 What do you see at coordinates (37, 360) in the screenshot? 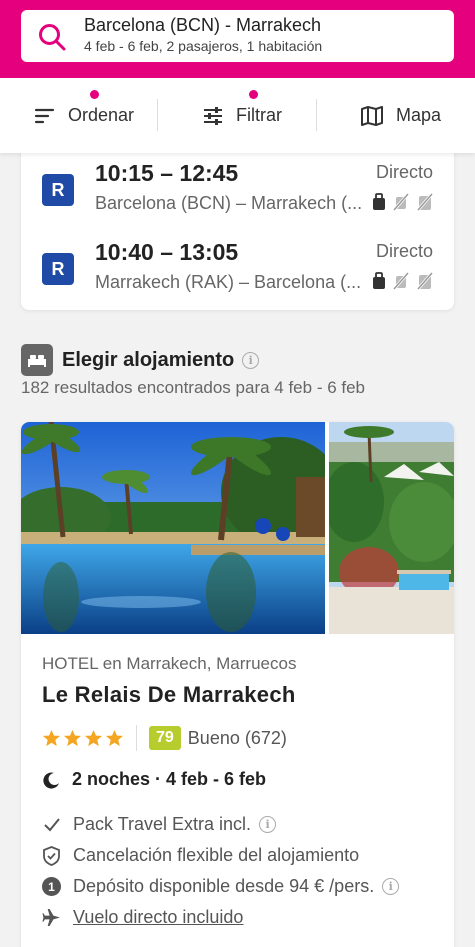
I see `bed-icon` at bounding box center [37, 360].